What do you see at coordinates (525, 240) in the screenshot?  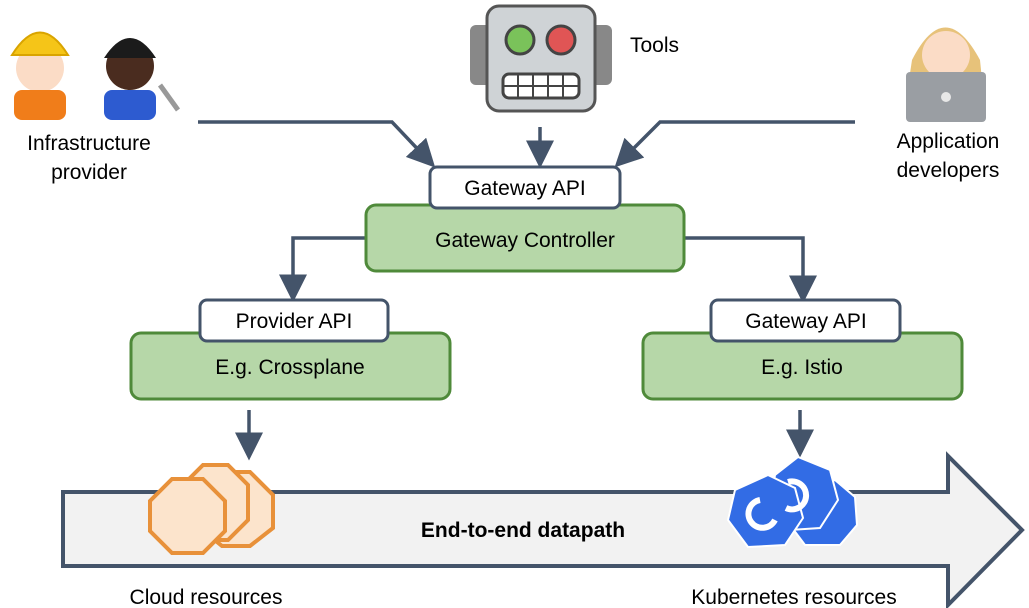 I see `gateway-controller-label: Gateway Controller` at bounding box center [525, 240].